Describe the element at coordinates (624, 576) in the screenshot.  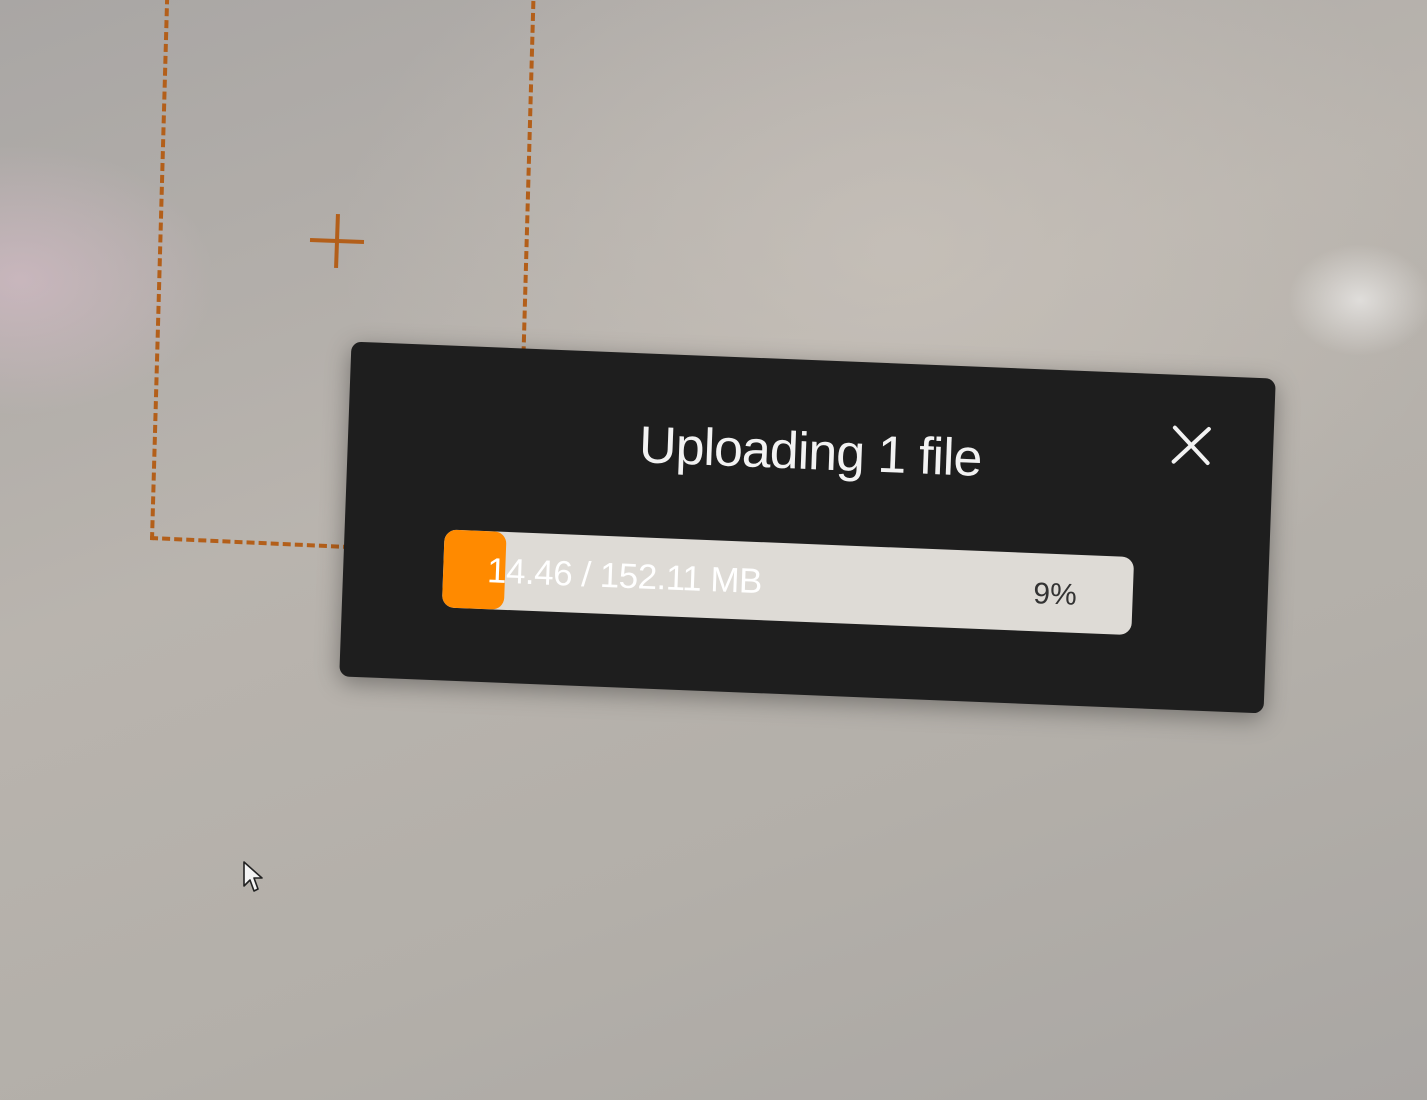
I see `upload-size-text: 14.46 / 152.11 MB` at that location.